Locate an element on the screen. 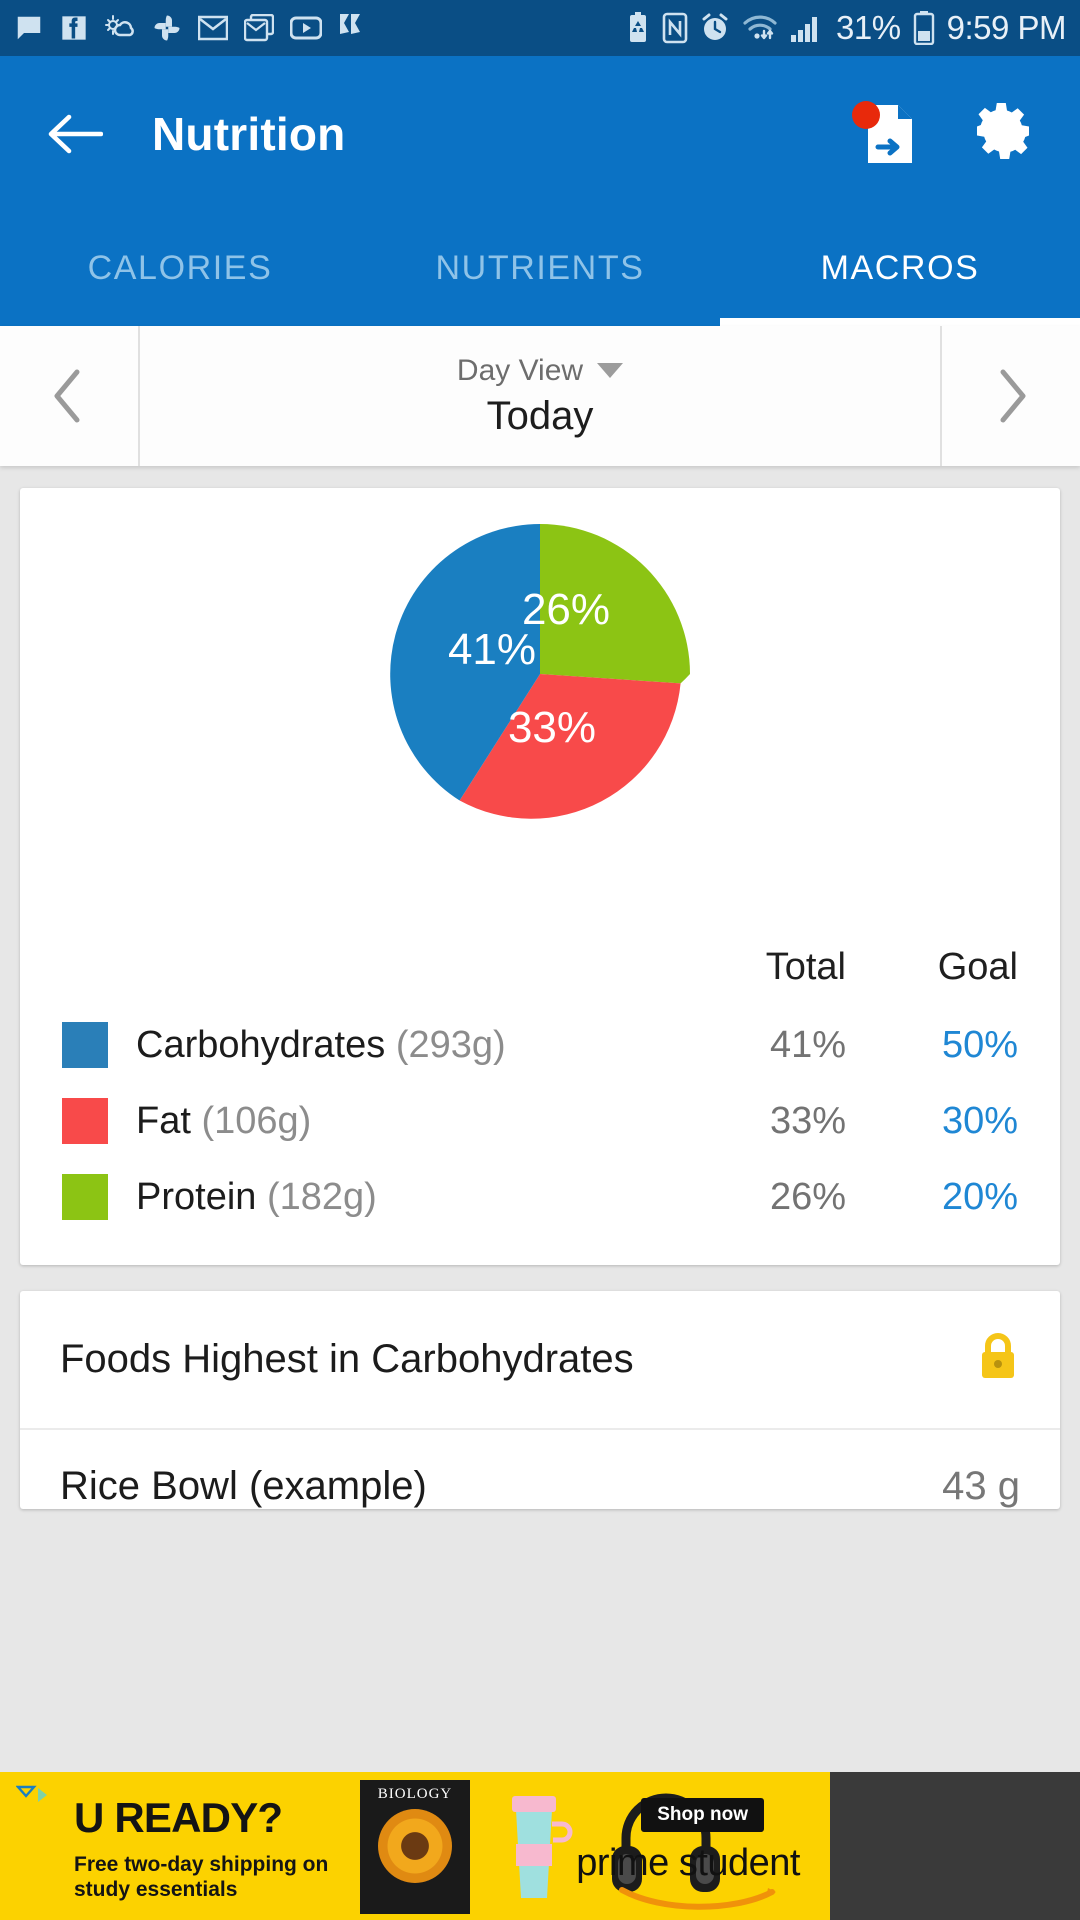 Image resolution: width=1080 pixels, height=1920 pixels. pie-chart-svg: 26% 33% 41% is located at coordinates (540, 671).